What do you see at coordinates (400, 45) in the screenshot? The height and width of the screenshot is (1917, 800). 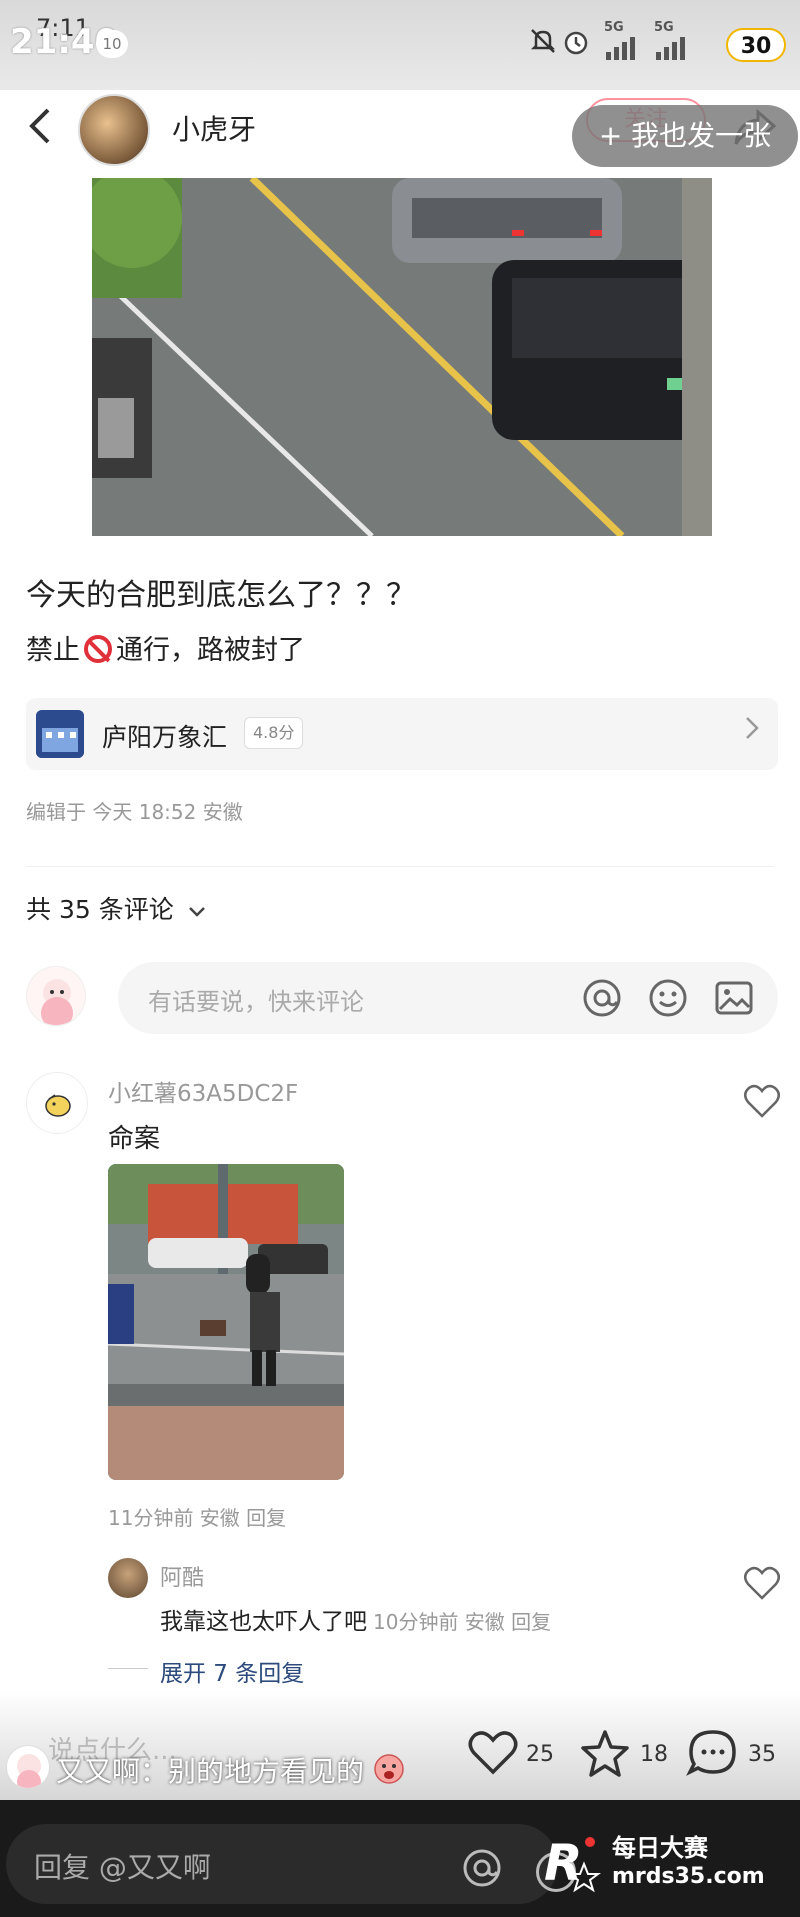 I see `status-bar: 7:11 21:40 10 5G 5G 30` at bounding box center [400, 45].